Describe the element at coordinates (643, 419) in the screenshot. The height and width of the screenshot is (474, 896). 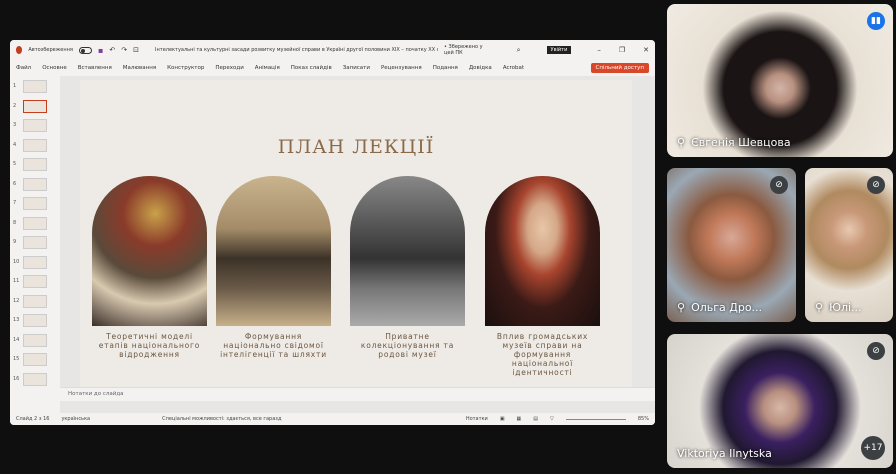
I see `zoom-level: 85%` at that location.